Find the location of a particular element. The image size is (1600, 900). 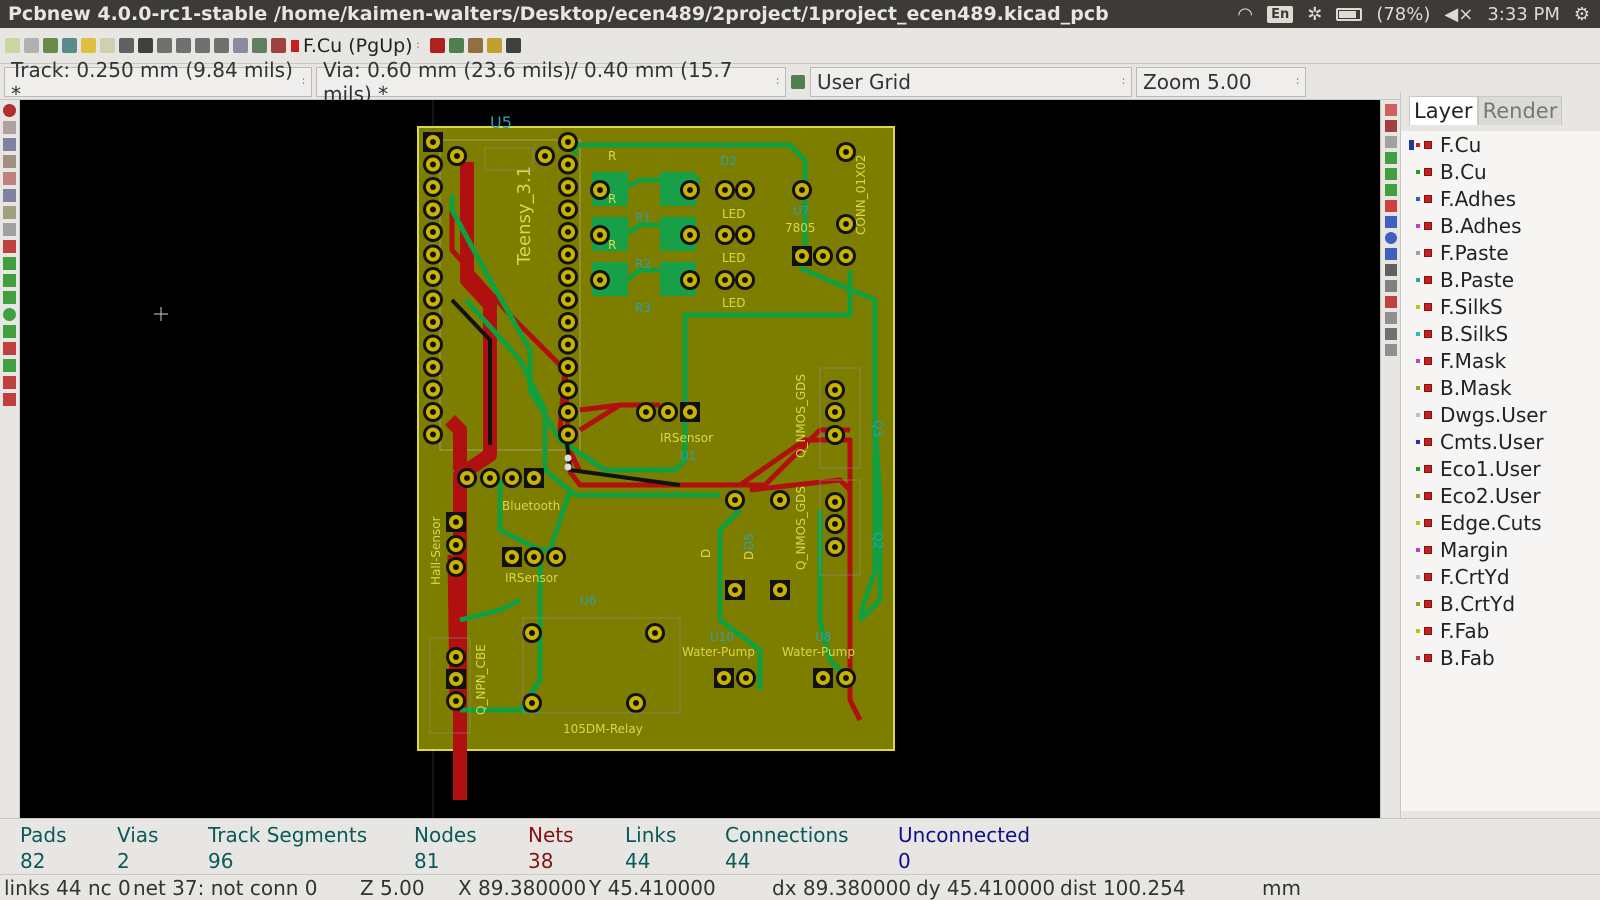

local-ratsnest-icon is located at coordinates (1391, 142).